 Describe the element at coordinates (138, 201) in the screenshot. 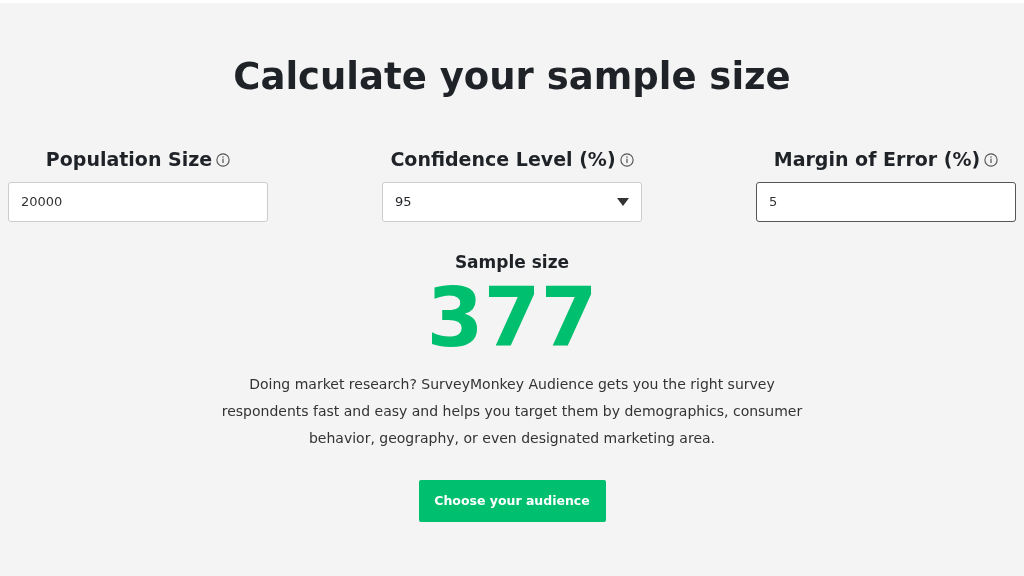

I see `input-field: 20000` at that location.